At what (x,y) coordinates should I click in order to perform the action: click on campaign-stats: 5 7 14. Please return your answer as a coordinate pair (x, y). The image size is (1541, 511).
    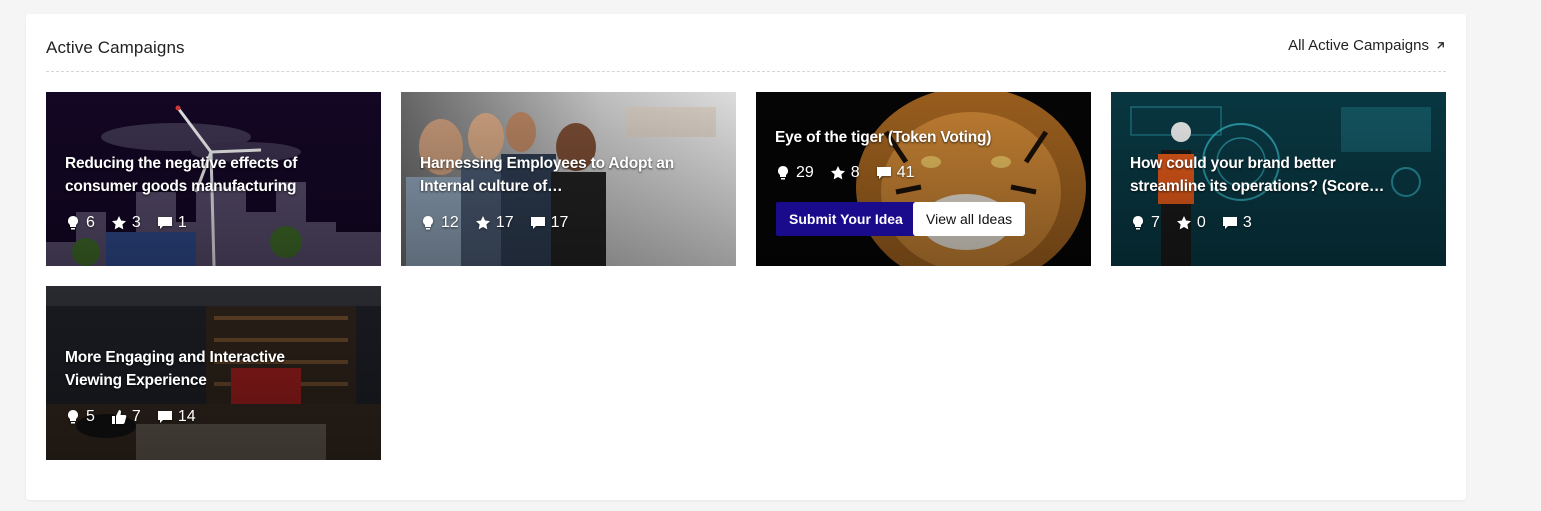
    Looking at the image, I should click on (130, 417).